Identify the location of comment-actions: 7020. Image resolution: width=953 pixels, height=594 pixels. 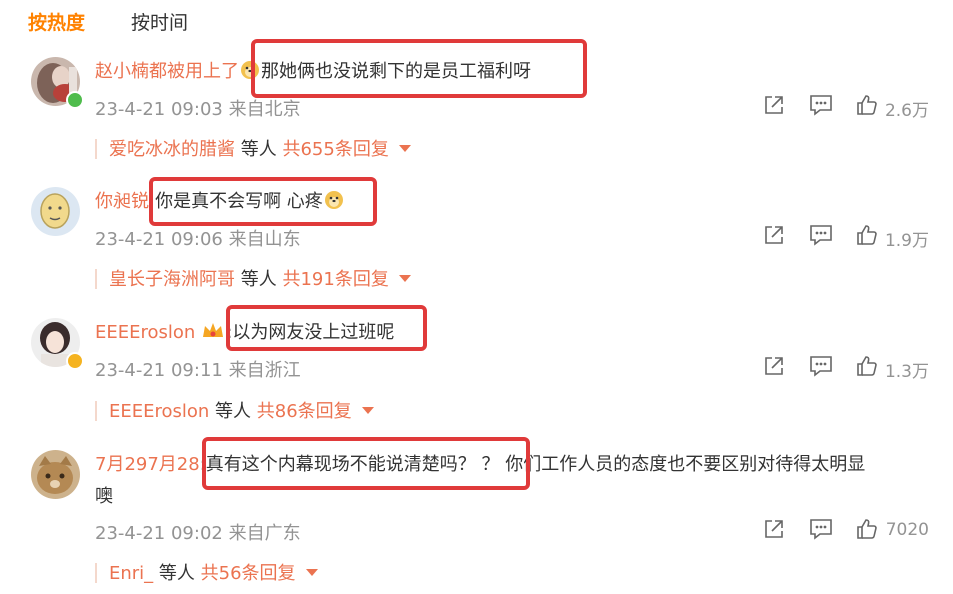
(853, 531).